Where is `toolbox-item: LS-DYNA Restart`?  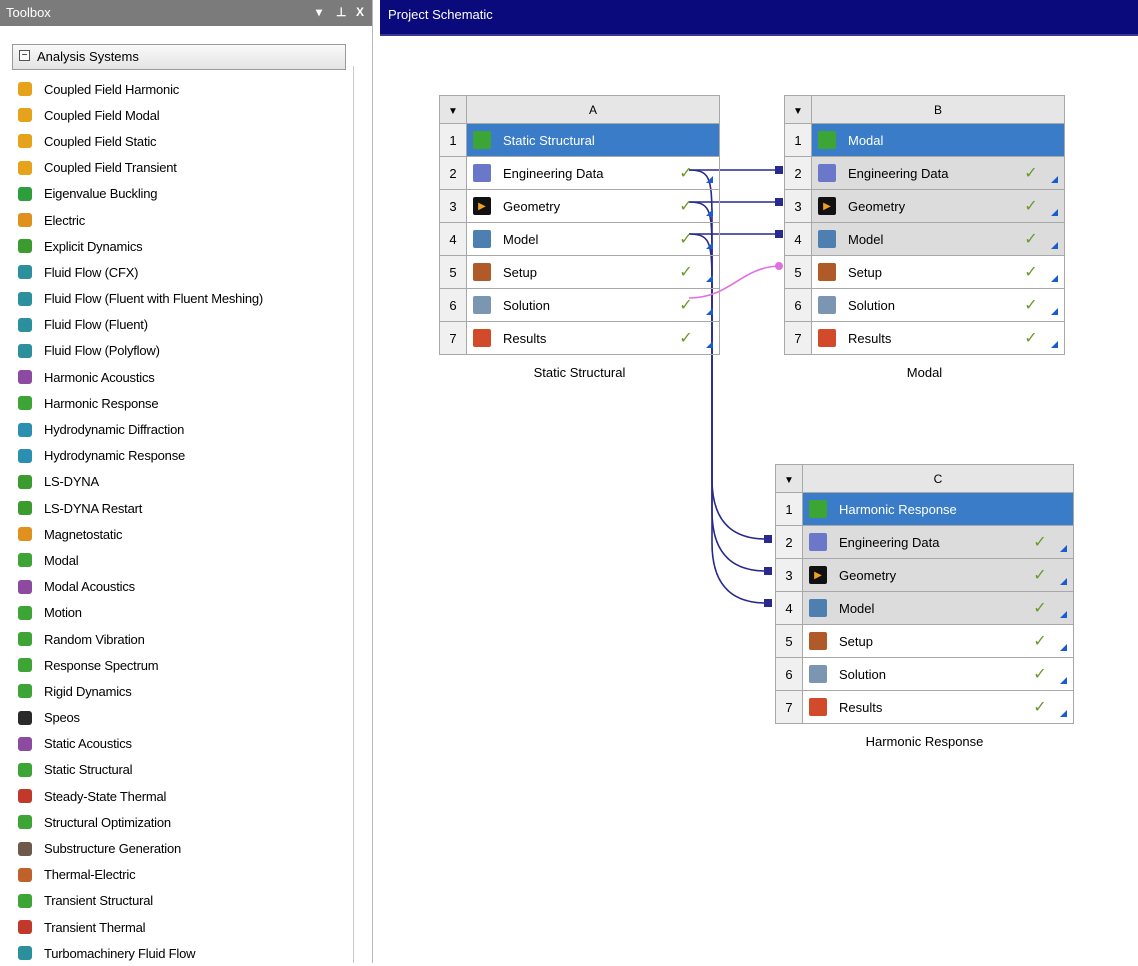
toolbox-item: LS-DYNA Restart is located at coordinates (181, 508).